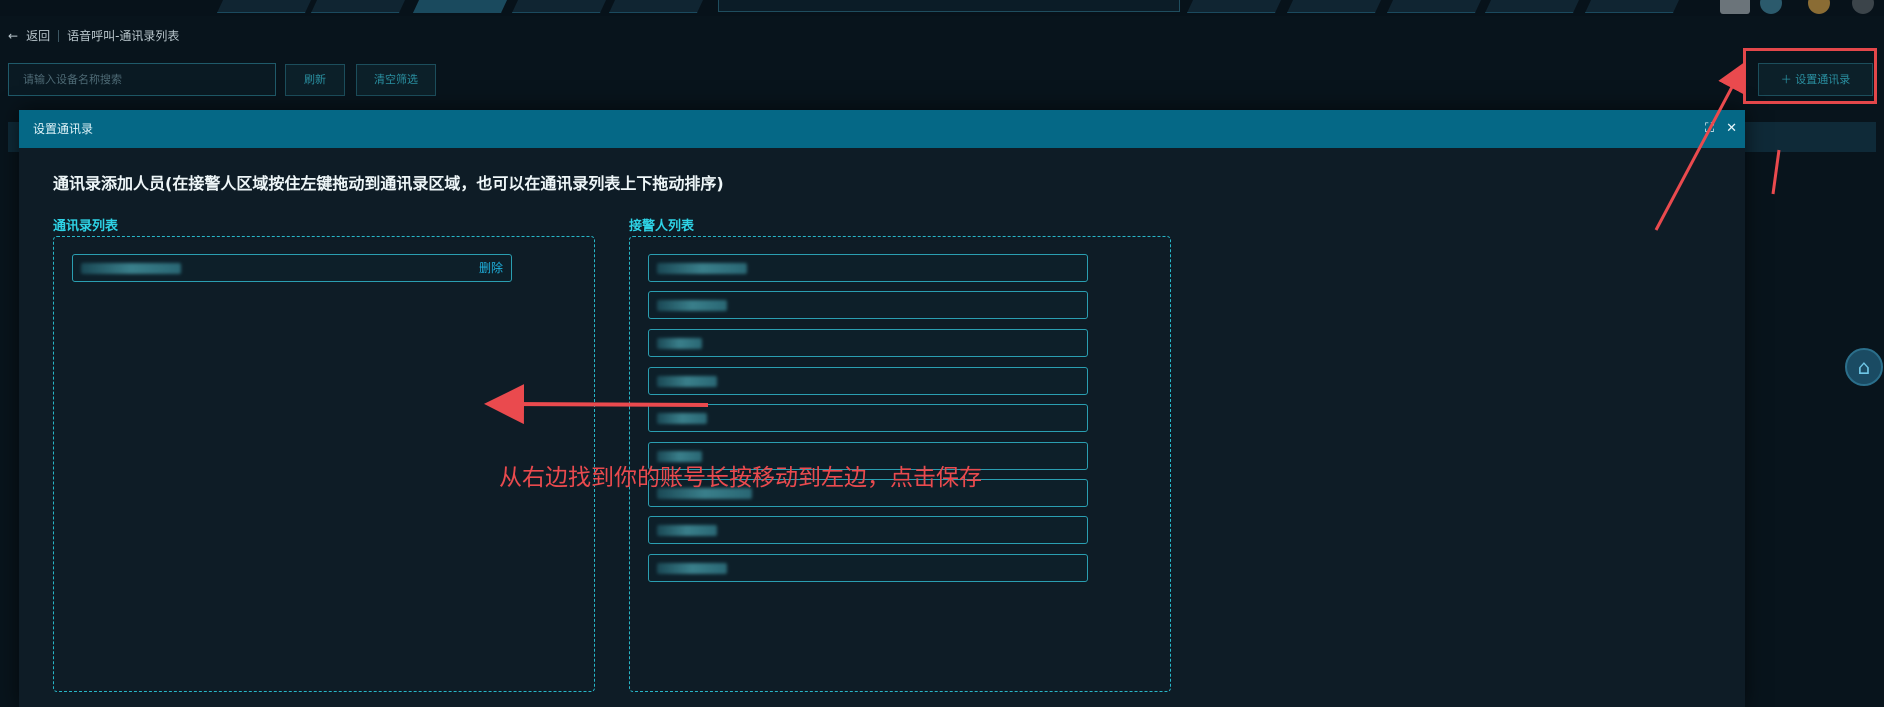 The width and height of the screenshot is (1884, 707). What do you see at coordinates (662, 226) in the screenshot?
I see `responders-list-title: 接警人列表` at bounding box center [662, 226].